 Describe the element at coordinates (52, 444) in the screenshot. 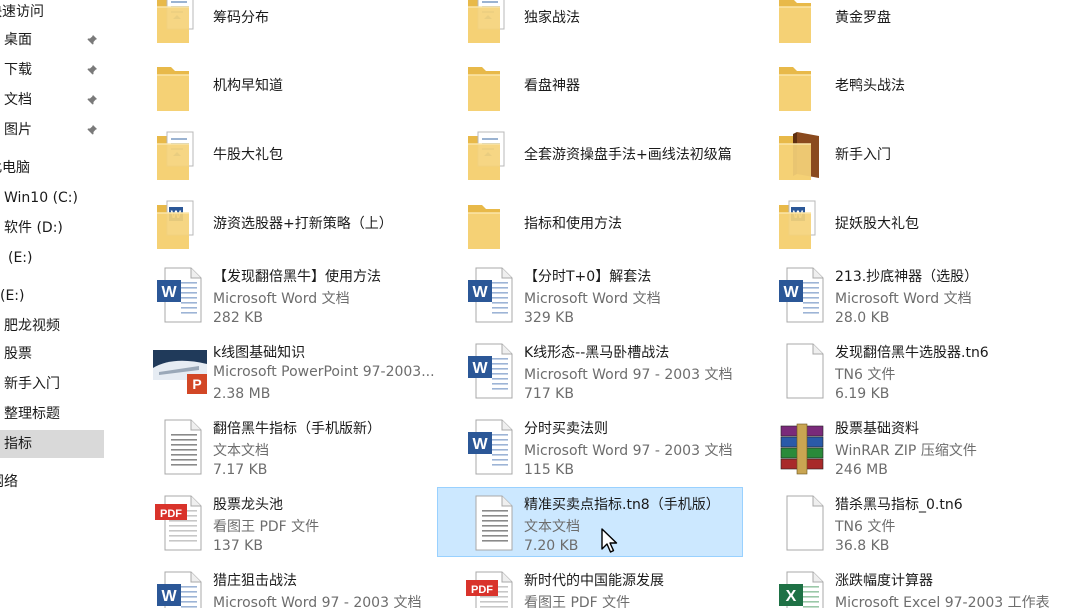

I see `nav-item-indicators: 指标` at that location.